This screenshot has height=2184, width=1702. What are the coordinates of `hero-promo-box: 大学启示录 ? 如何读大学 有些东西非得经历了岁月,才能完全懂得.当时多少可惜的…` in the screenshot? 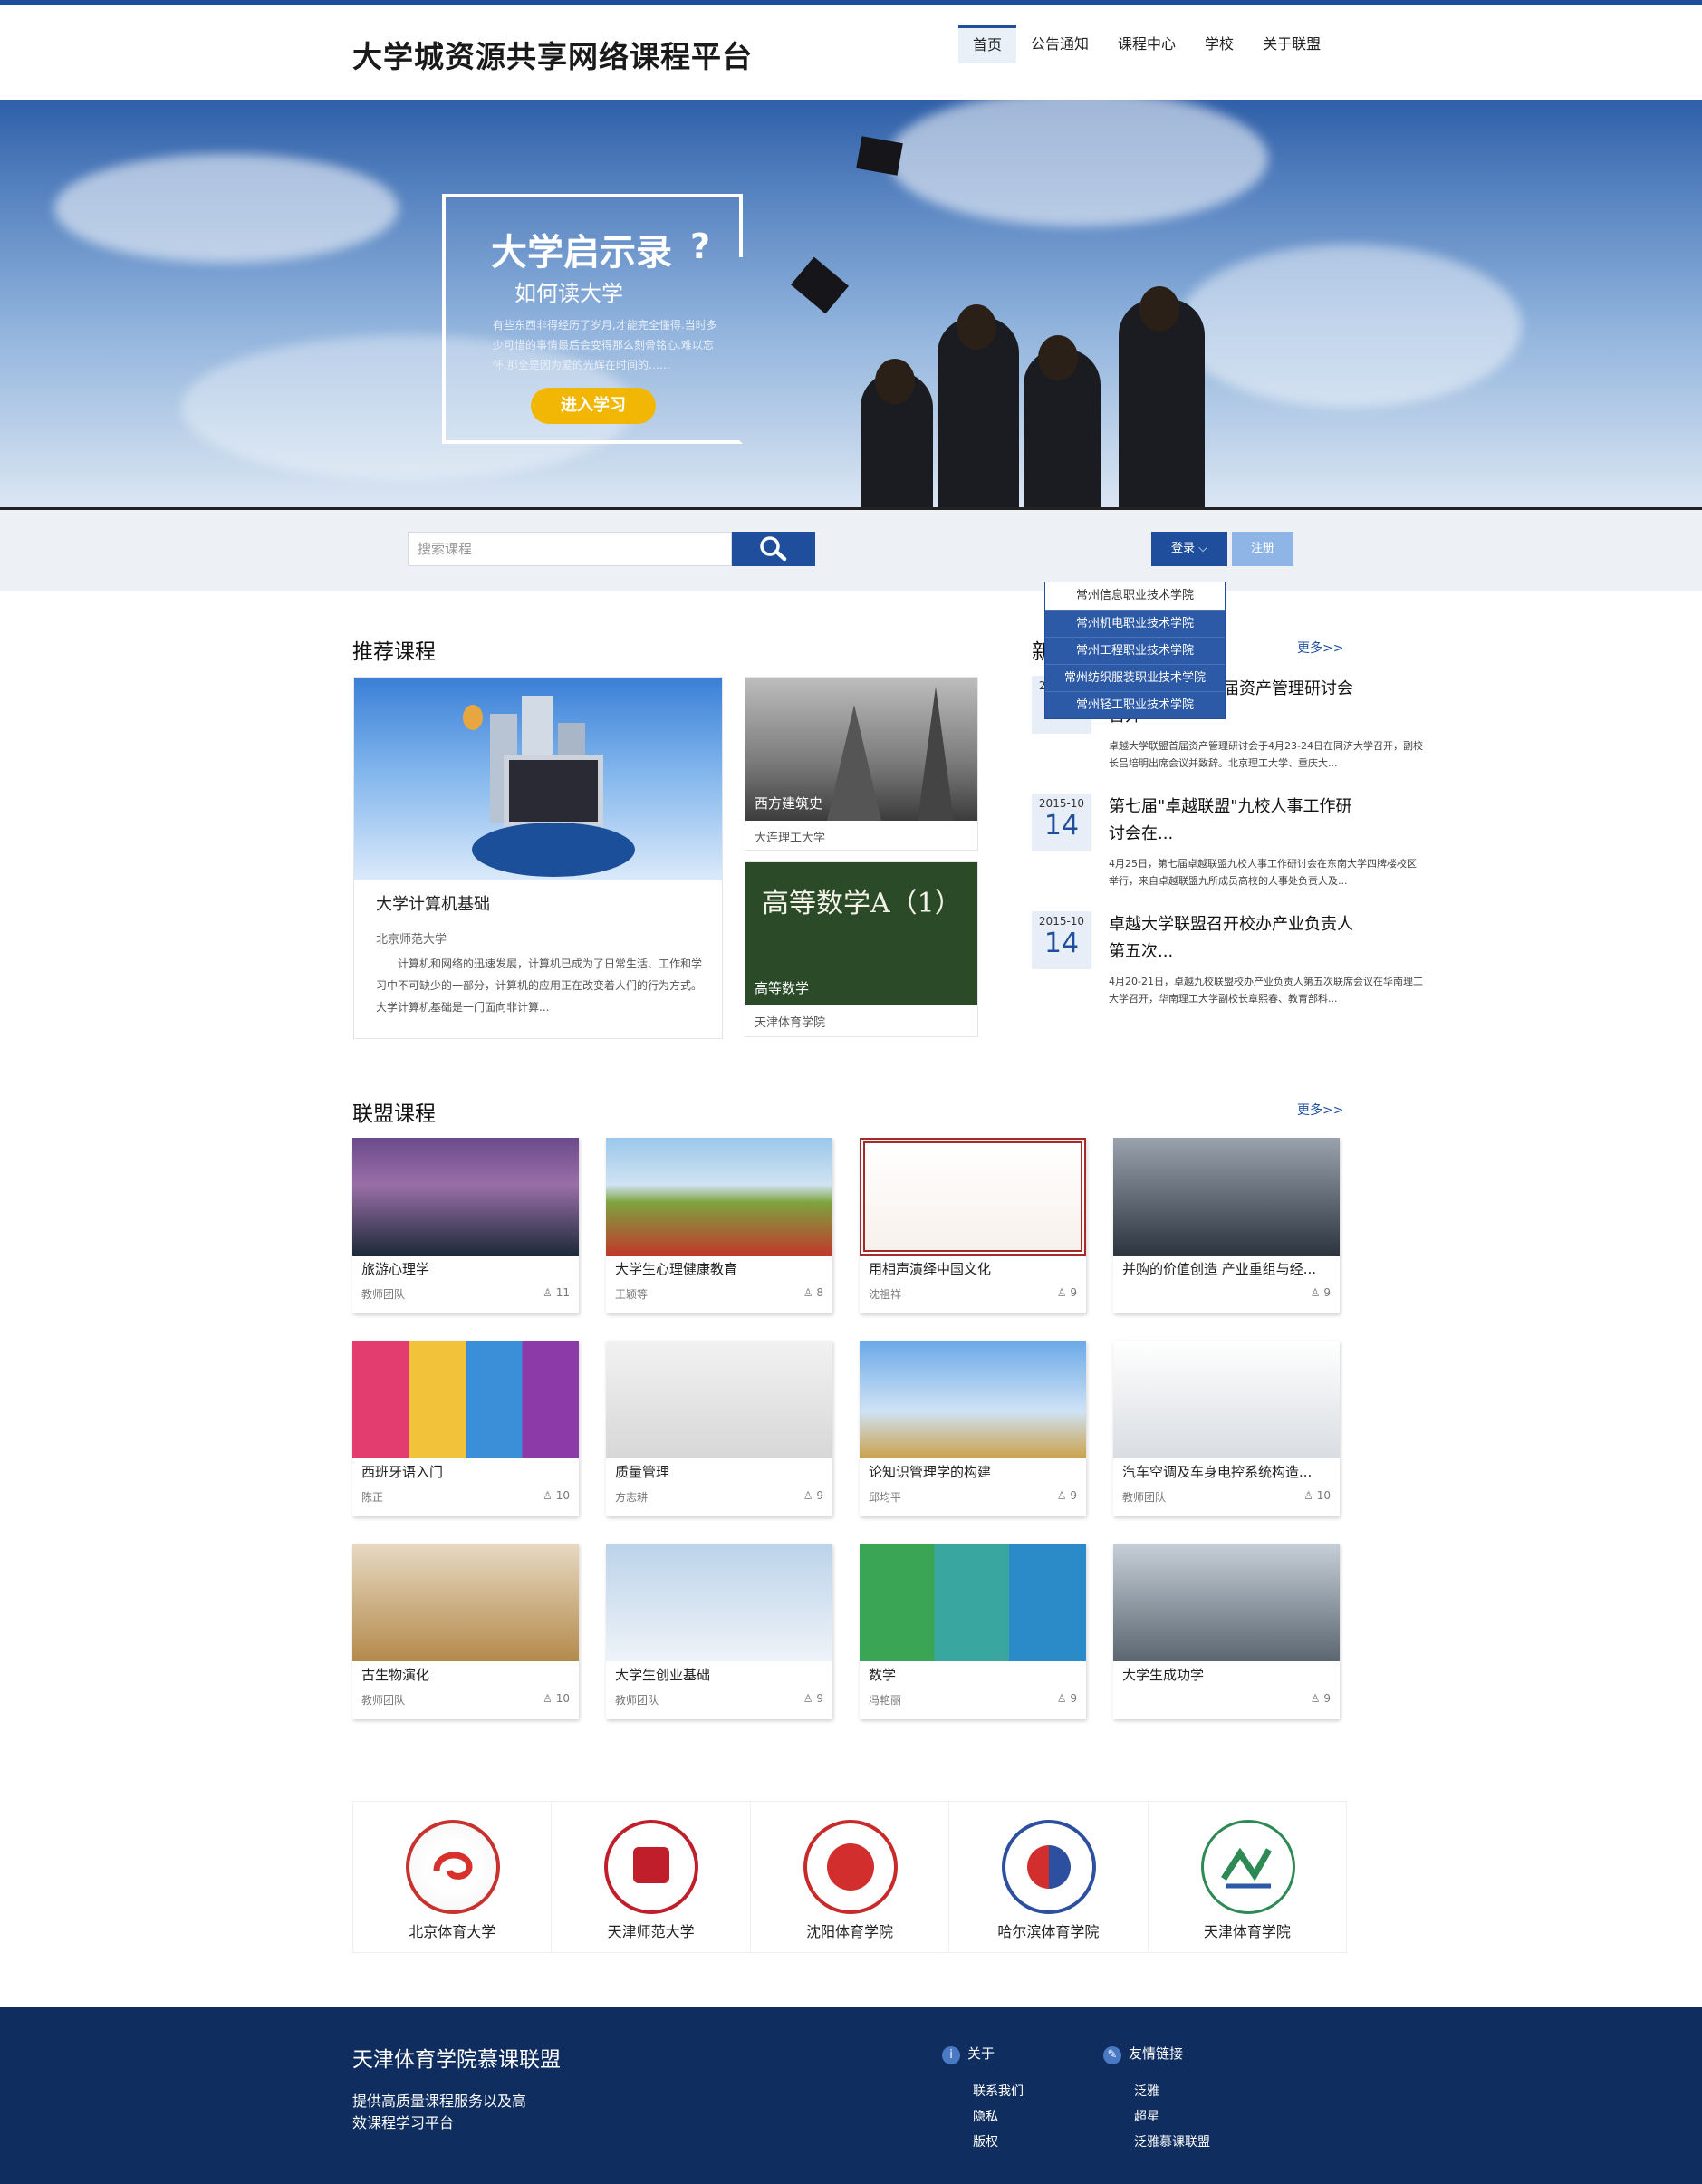 It's located at (592, 319).